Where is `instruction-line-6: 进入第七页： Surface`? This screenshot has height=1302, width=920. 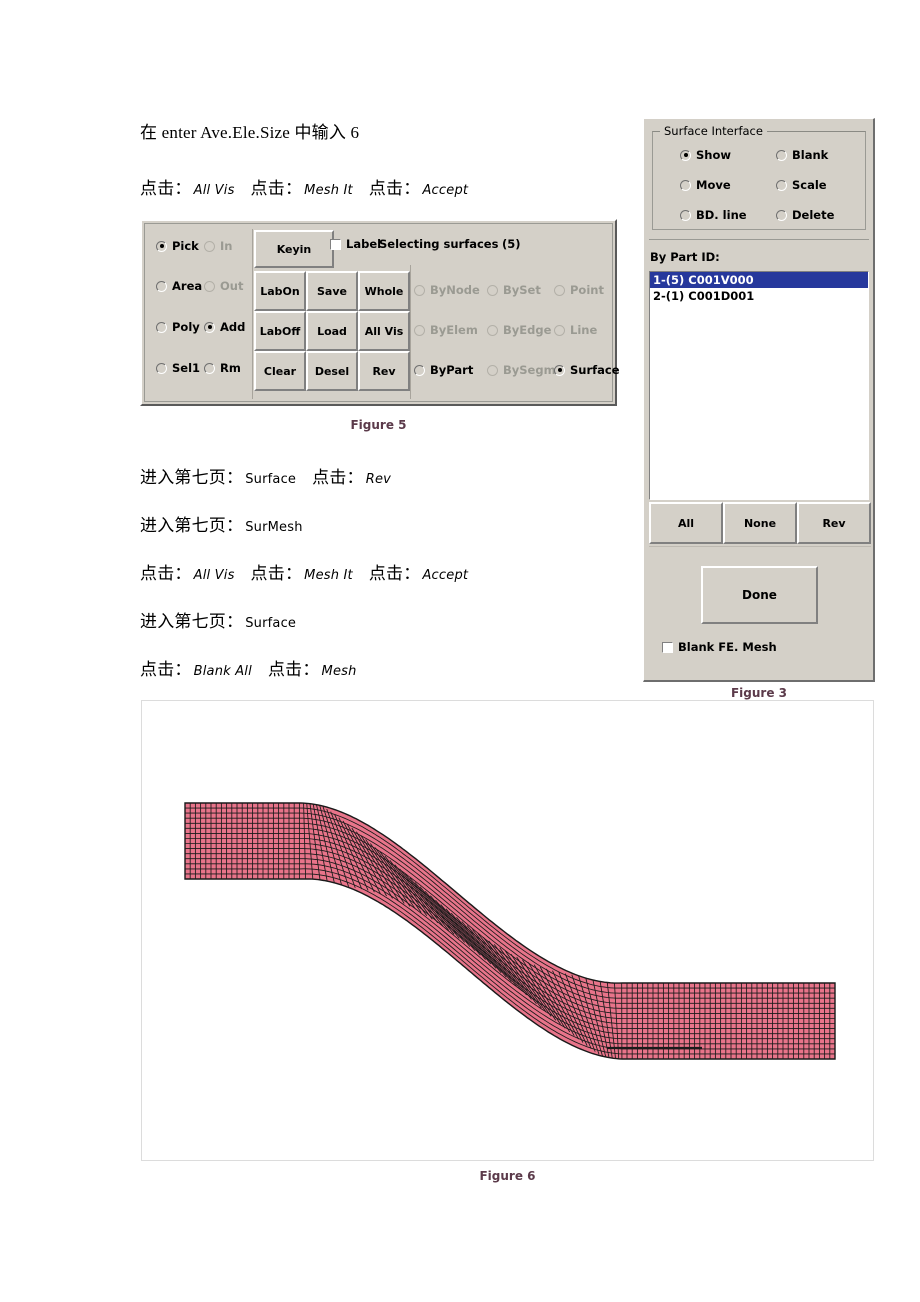 instruction-line-6: 进入第七页： Surface is located at coordinates (219, 619).